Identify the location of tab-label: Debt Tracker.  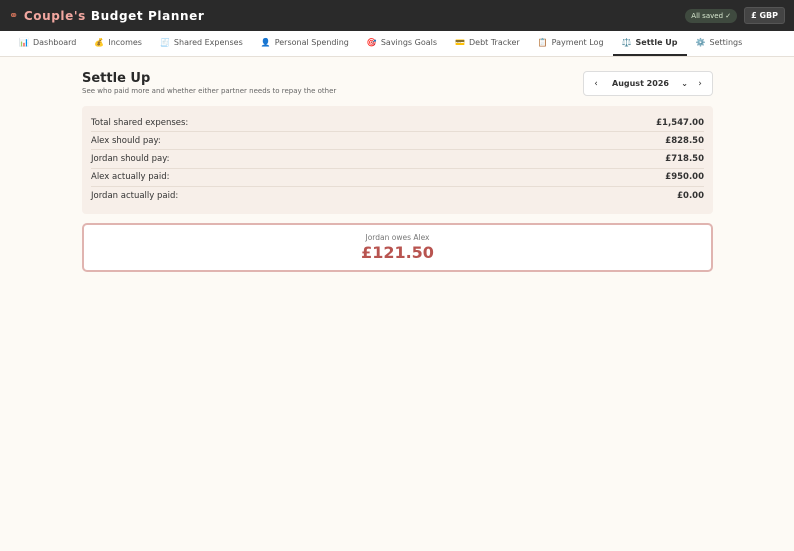
(494, 42).